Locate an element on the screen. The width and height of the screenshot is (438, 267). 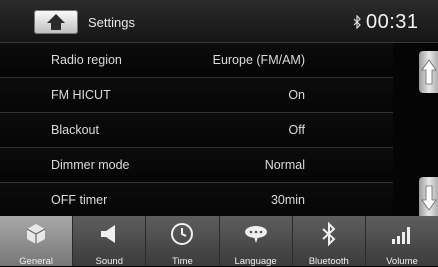
tab-label: Language is located at coordinates (255, 261).